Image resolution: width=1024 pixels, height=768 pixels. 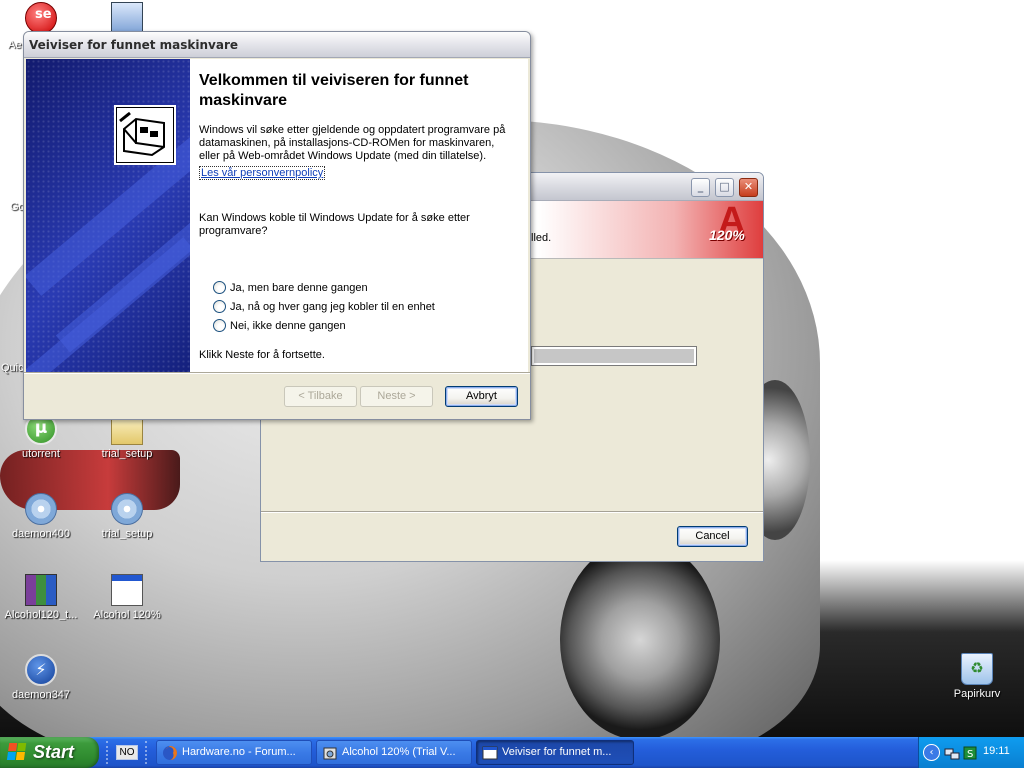 I want to click on install-progress-fill, so click(x=614, y=356).